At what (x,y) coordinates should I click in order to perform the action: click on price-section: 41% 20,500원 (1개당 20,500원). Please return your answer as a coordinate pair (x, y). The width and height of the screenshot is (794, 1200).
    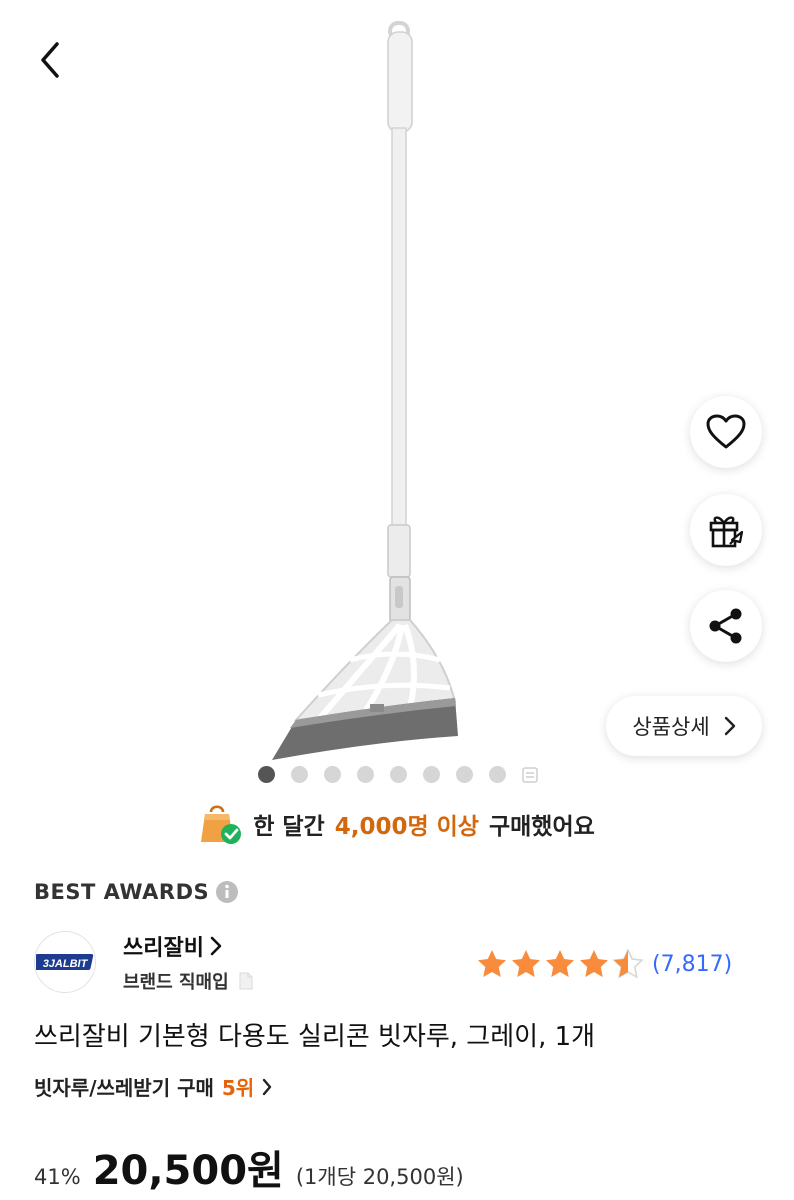
    Looking at the image, I should click on (249, 1167).